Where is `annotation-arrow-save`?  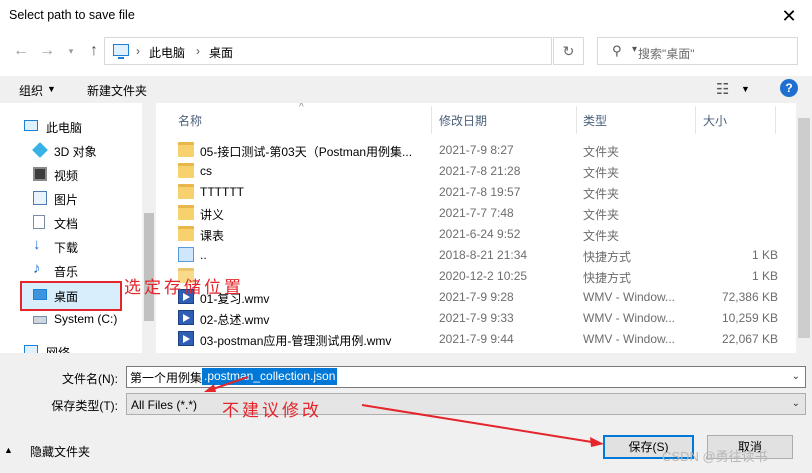
annotation-arrow-save is located at coordinates (480, 424).